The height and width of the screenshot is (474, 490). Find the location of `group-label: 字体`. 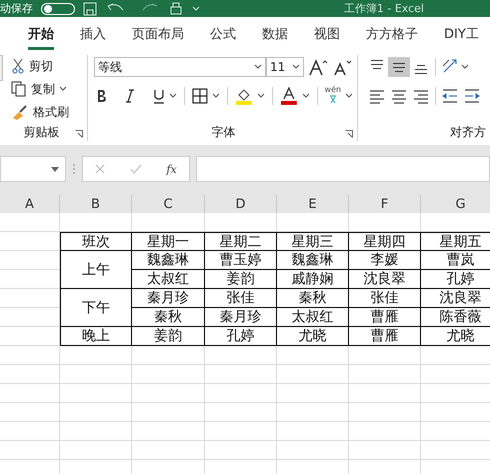

group-label: 字体 is located at coordinates (224, 132).